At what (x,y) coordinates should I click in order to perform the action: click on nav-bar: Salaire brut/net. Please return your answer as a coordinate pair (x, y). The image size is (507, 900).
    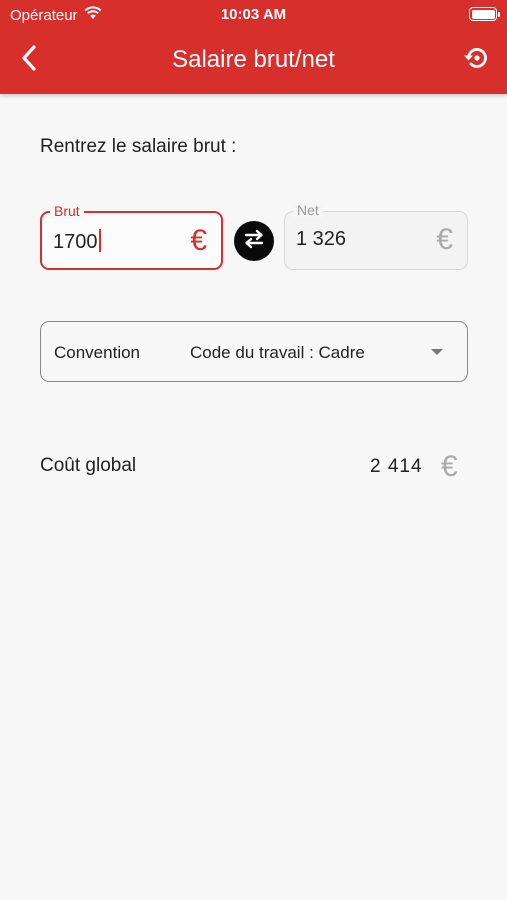
    Looking at the image, I should click on (253, 61).